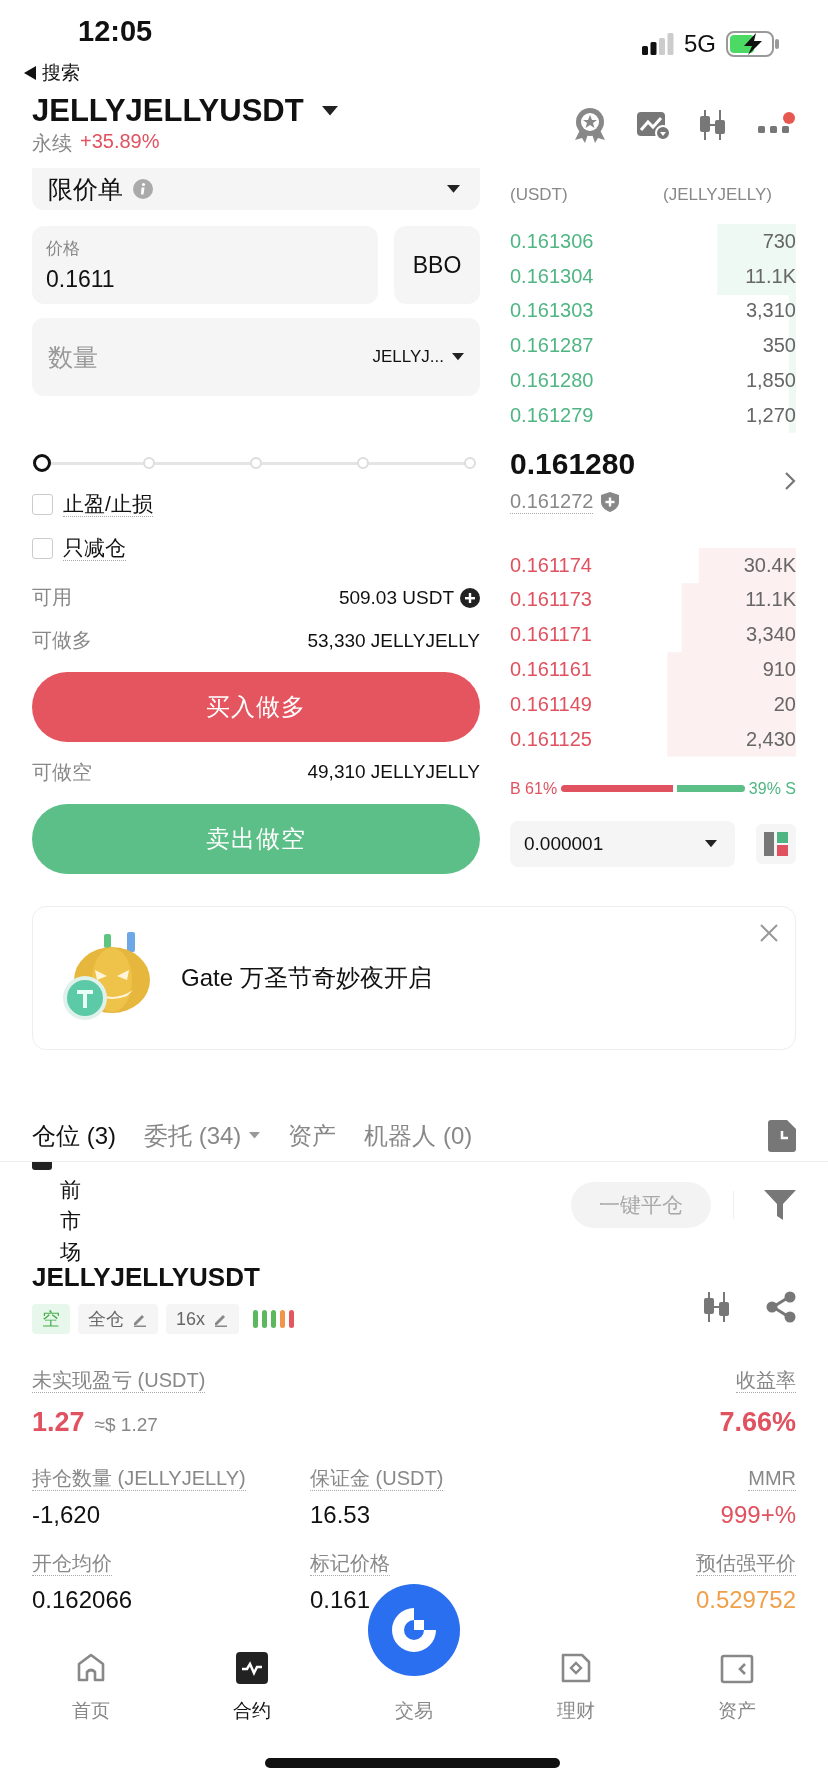 This screenshot has height=1792, width=828. I want to click on price-change: +35.89%, so click(120, 142).